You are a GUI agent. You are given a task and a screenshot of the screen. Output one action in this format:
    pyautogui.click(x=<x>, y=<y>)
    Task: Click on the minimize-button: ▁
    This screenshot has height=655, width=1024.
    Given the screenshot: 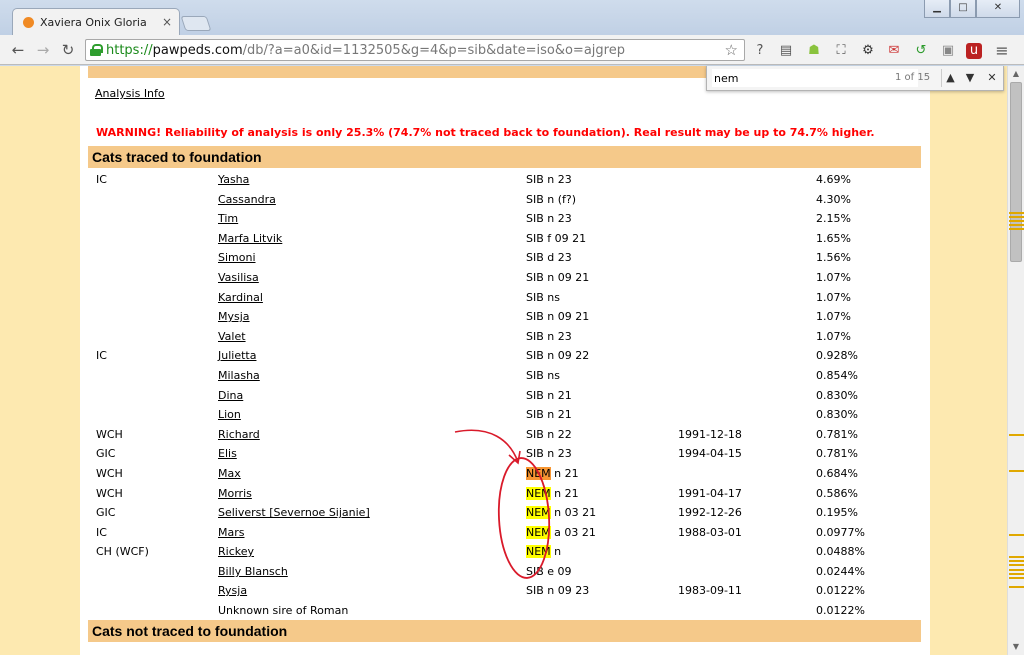 What is the action you would take?
    pyautogui.click(x=937, y=9)
    